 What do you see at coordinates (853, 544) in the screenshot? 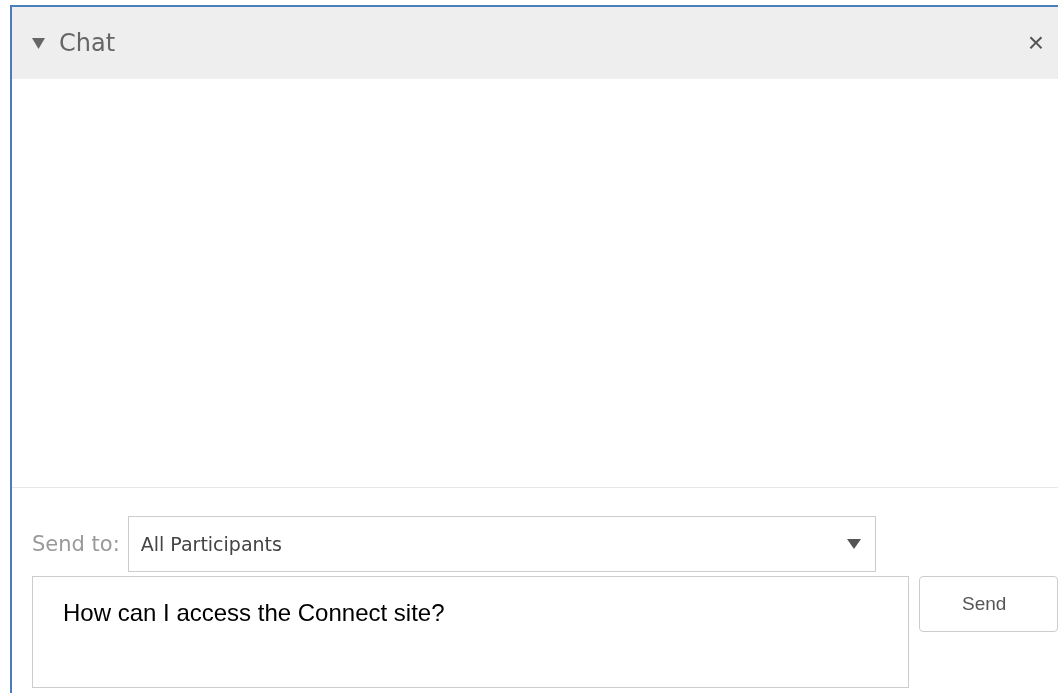
I see `caret-icon` at bounding box center [853, 544].